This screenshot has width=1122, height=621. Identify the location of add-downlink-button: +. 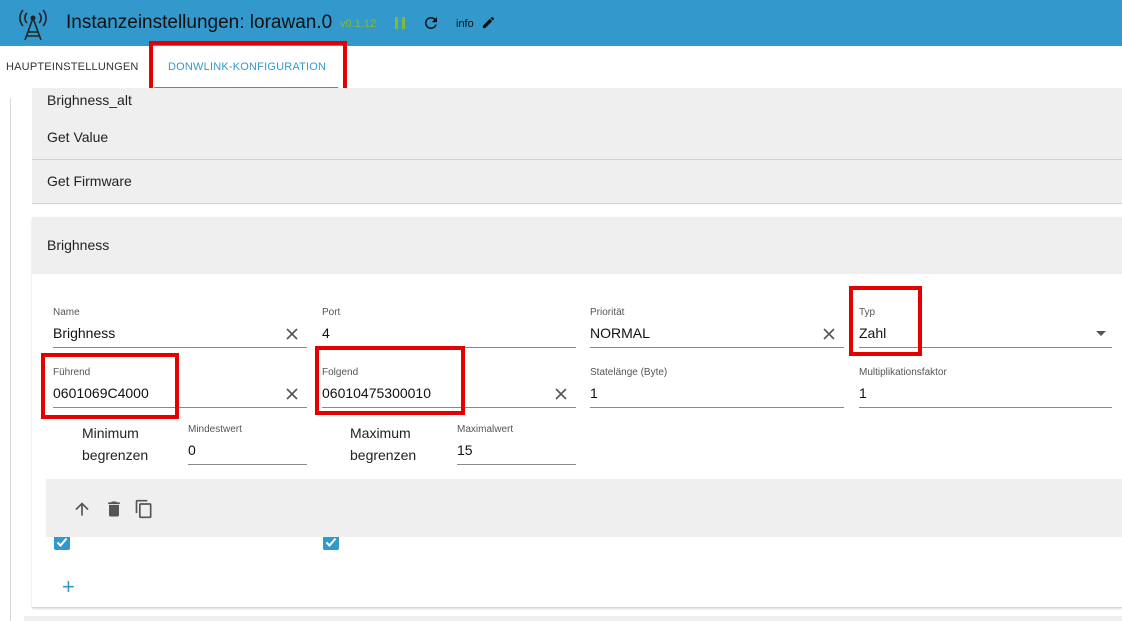
(68, 587).